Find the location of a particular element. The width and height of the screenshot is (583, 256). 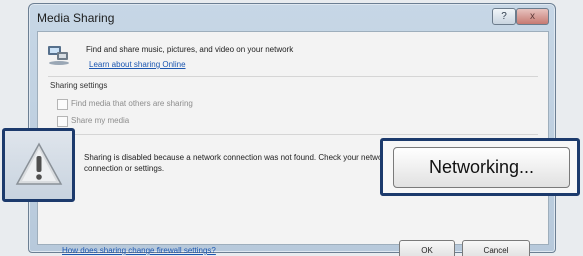

help-button: ? is located at coordinates (504, 16).